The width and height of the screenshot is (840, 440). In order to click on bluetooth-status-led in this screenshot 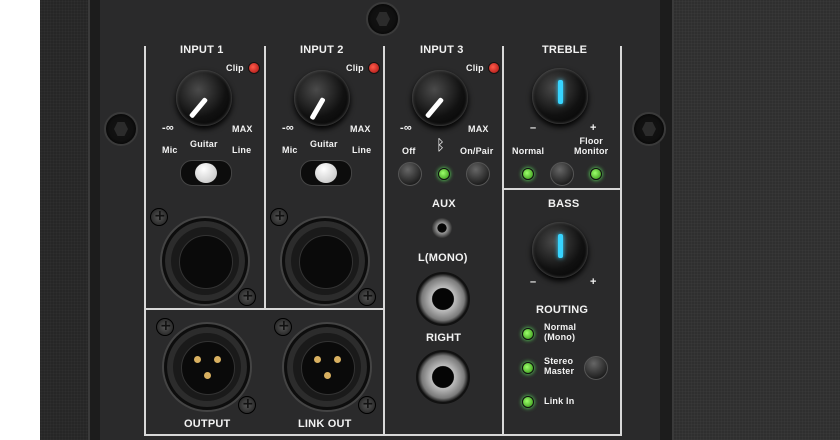, I will do `click(444, 174)`.